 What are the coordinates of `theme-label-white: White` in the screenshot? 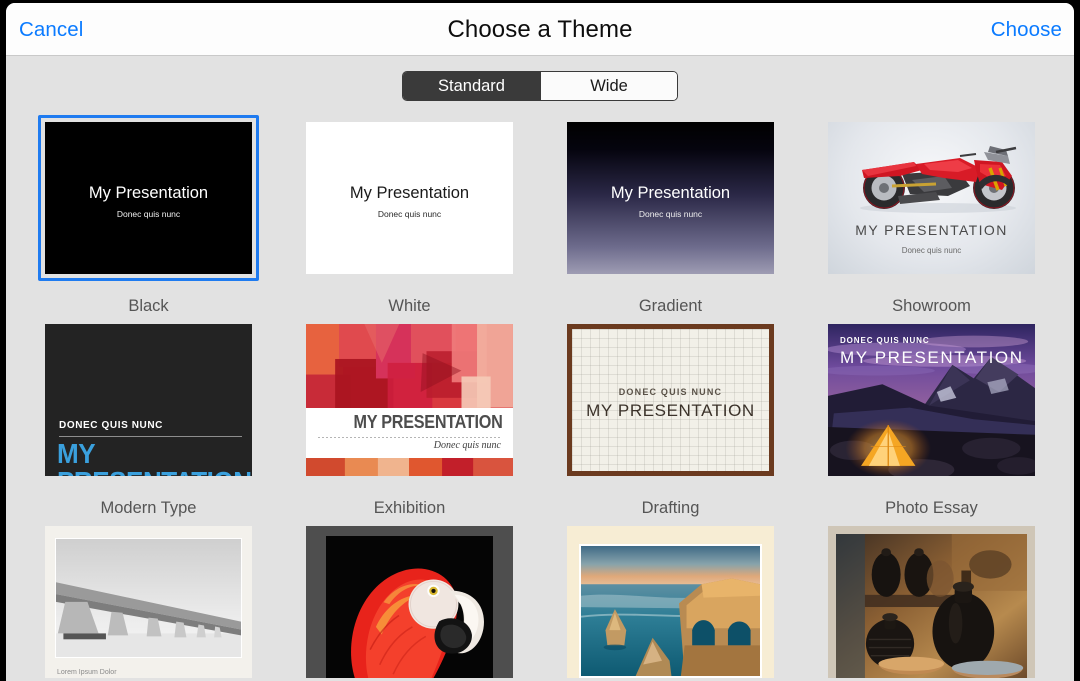 It's located at (409, 306).